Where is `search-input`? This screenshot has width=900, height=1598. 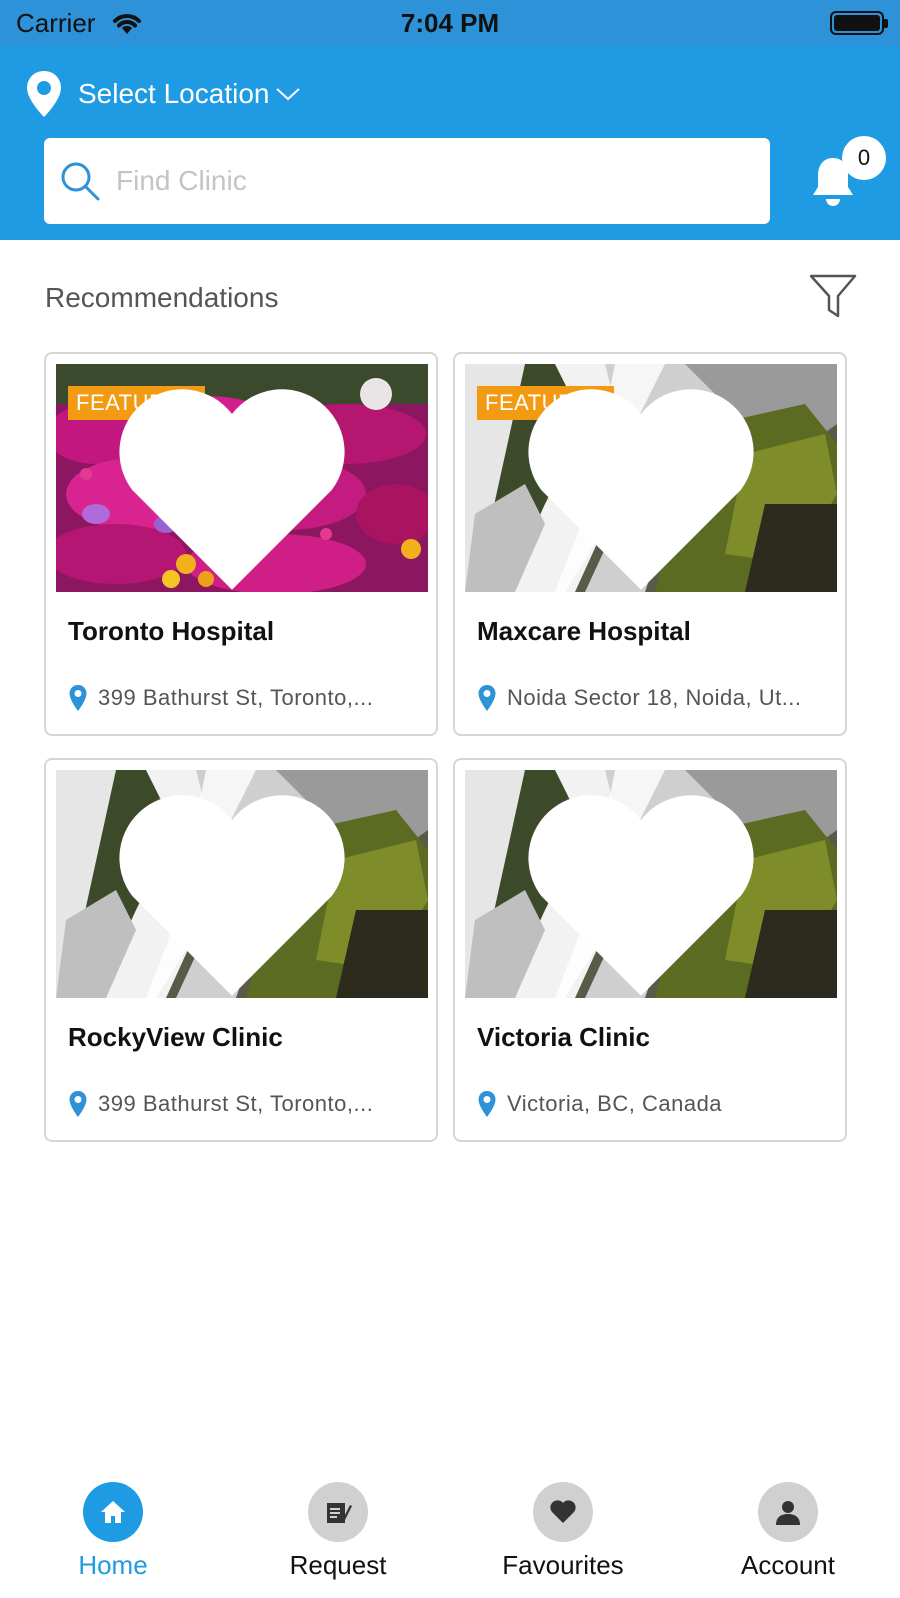
search-input is located at coordinates (426, 181).